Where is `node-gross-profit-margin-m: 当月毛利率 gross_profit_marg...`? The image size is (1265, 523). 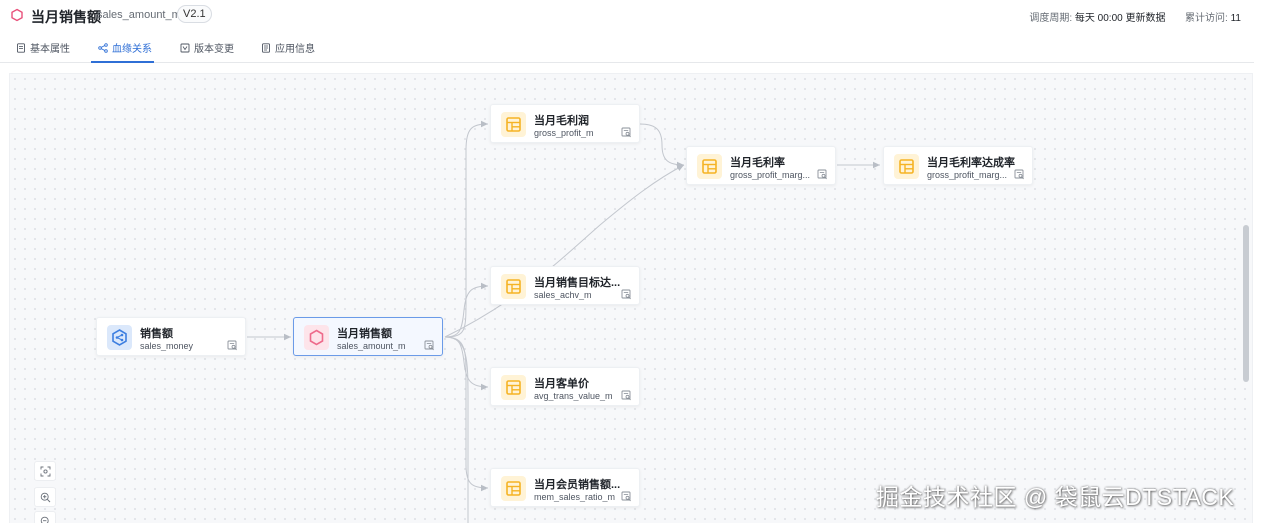
node-gross-profit-margin-m: 当月毛利率 gross_profit_marg... is located at coordinates (761, 165).